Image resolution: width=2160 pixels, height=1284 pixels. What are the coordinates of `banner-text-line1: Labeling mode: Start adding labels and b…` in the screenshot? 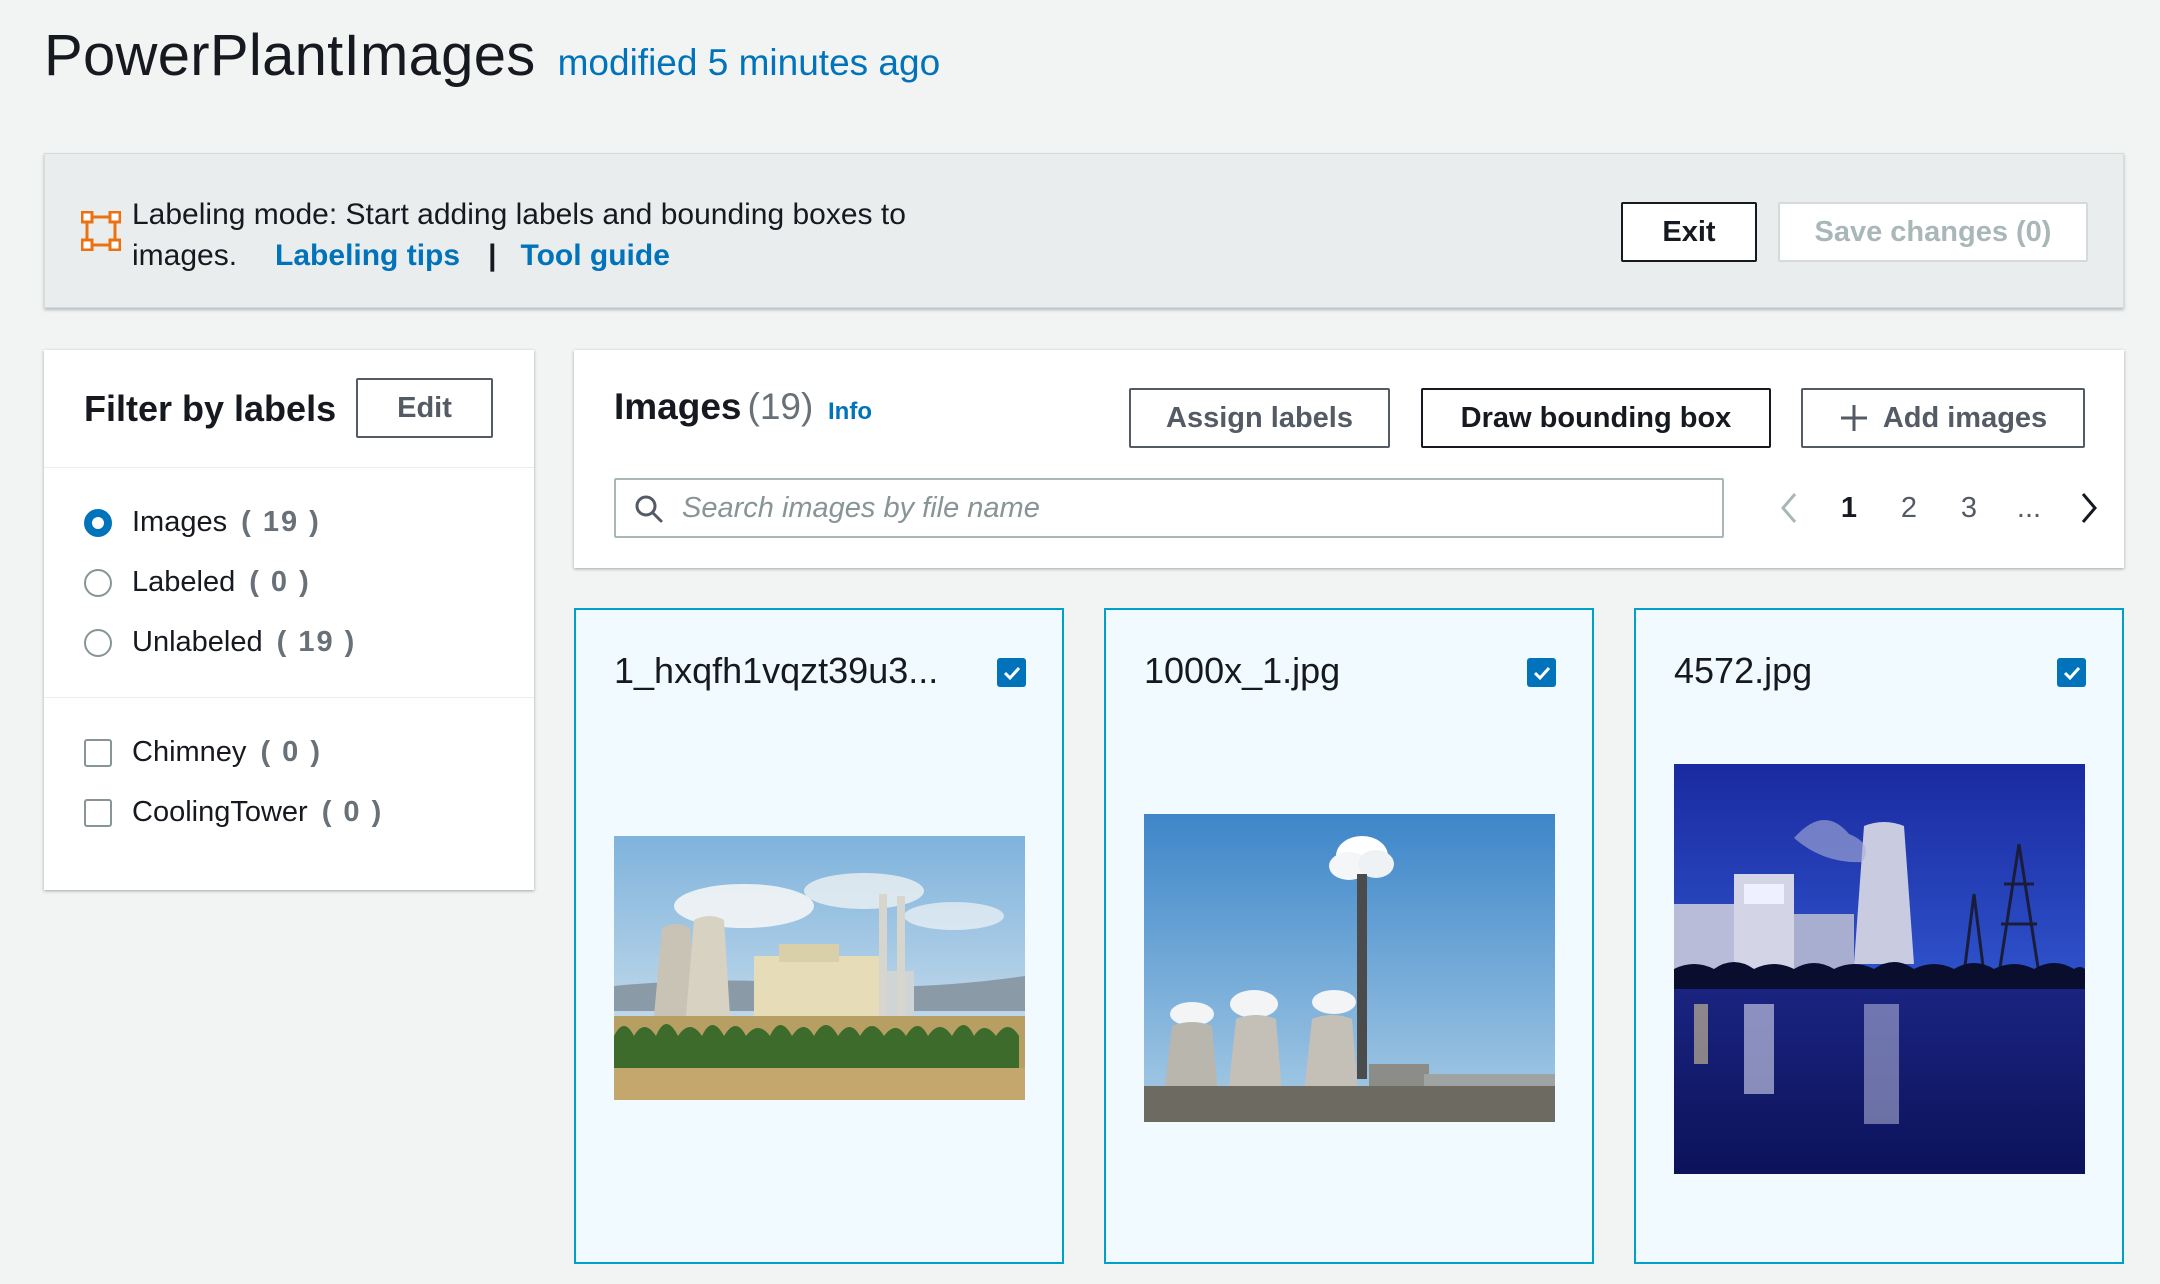 It's located at (519, 214).